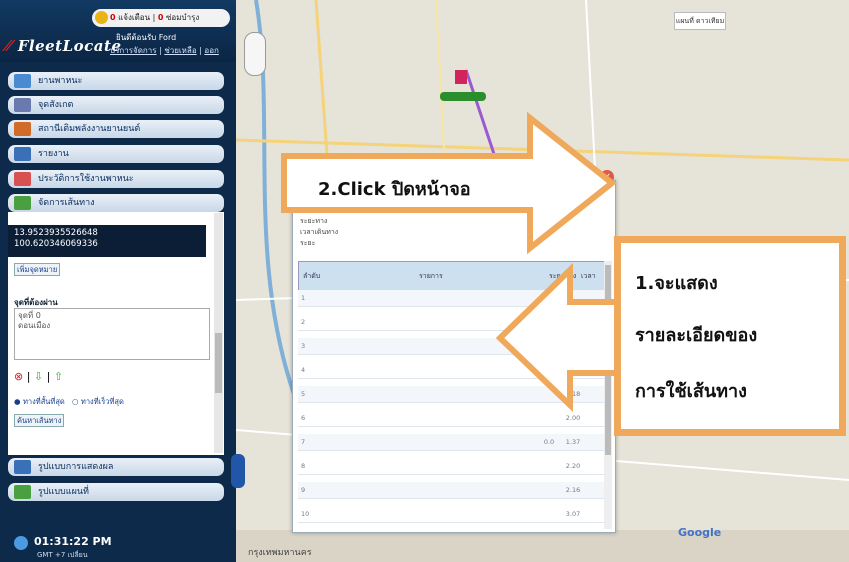  Describe the element at coordinates (116, 203) in the screenshot. I see `menu-route-management: จัดการเส้นทาง` at that location.